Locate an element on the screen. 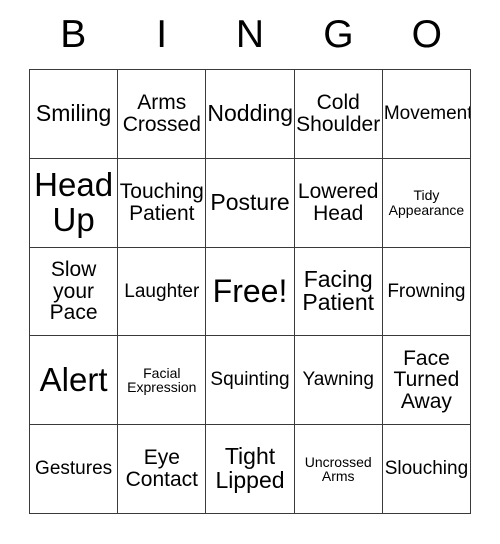 The width and height of the screenshot is (500, 544). bingo-cell: Yawning is located at coordinates (338, 381).